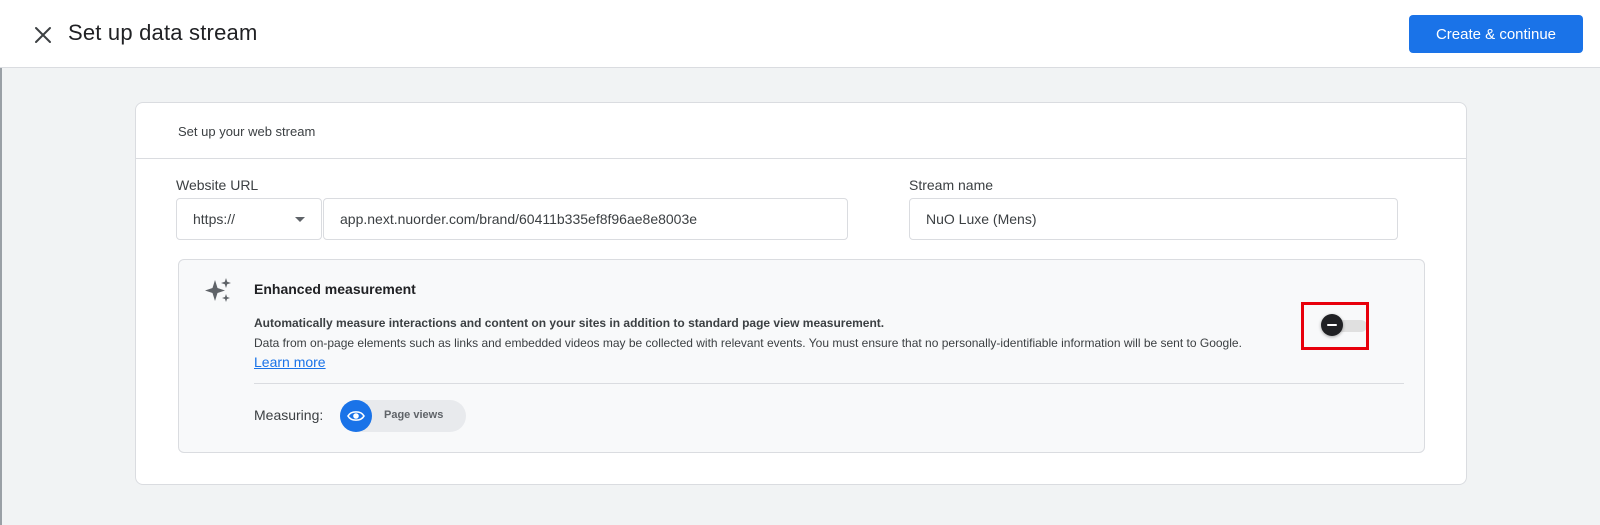 The image size is (1600, 525). I want to click on window-edge, so click(1, 262).